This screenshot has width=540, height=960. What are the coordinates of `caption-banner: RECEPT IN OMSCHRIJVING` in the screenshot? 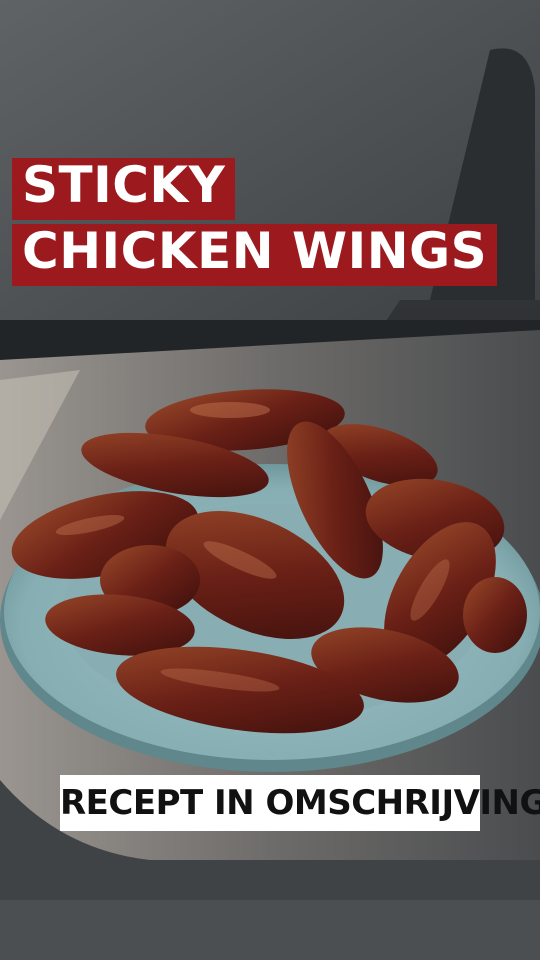 It's located at (300, 803).